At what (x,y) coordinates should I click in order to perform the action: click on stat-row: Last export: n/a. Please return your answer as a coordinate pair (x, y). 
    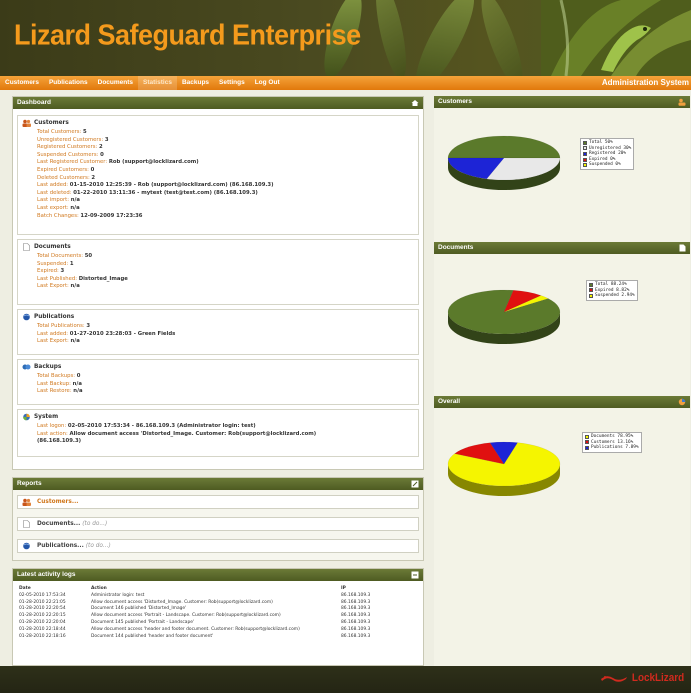
    Looking at the image, I should click on (218, 209).